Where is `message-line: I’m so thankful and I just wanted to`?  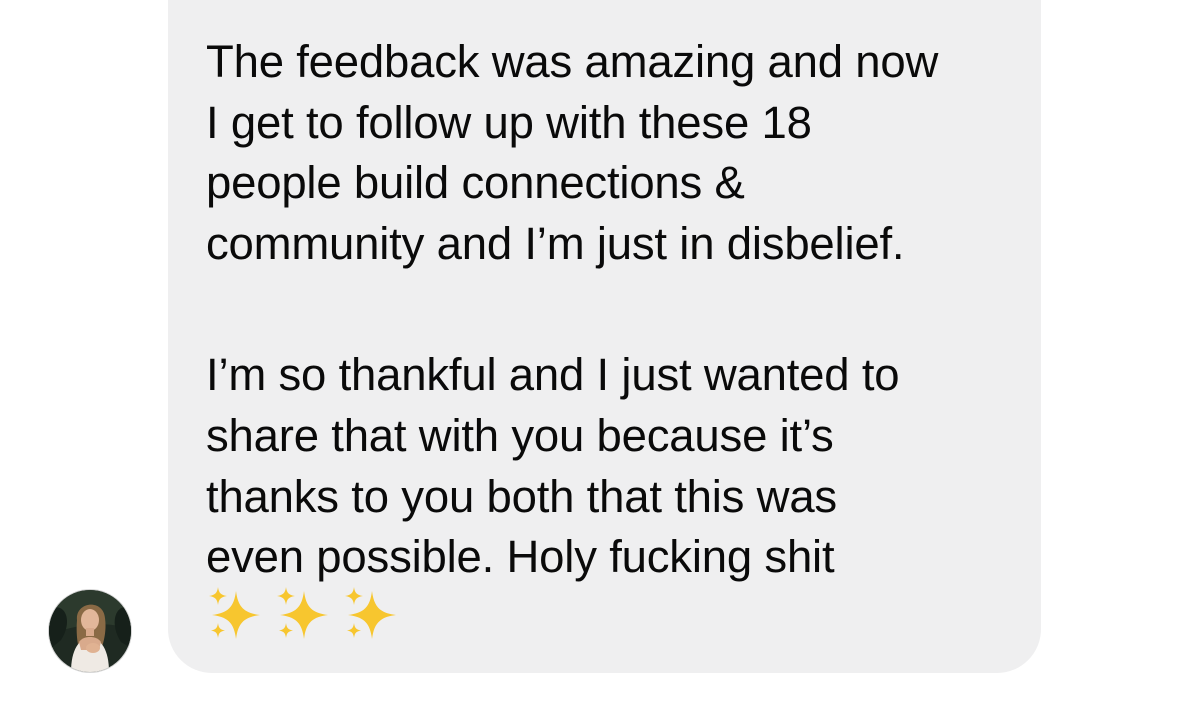
message-line: I’m so thankful and I just wanted to is located at coordinates (553, 375).